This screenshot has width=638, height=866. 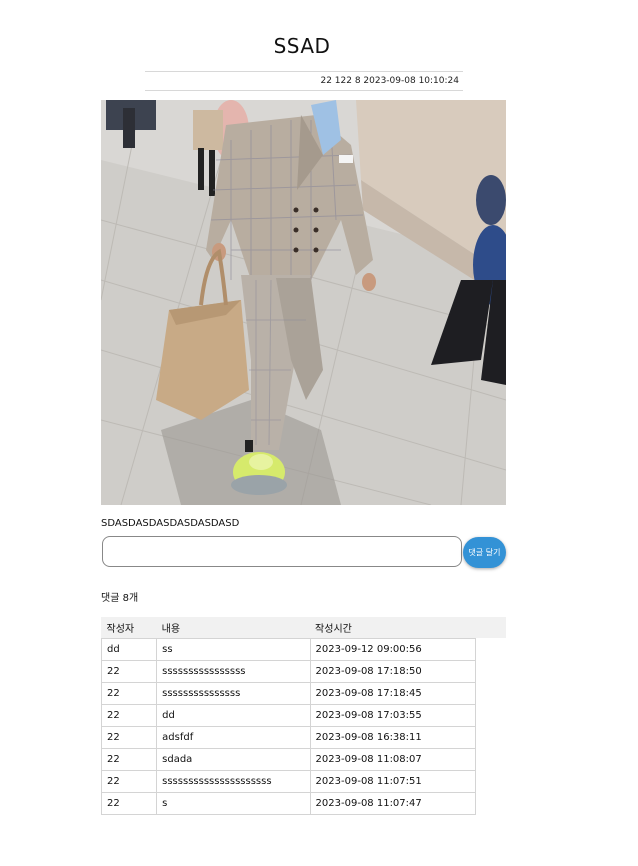 I want to click on cell-content: sssssssssssssss, so click(x=233, y=693).